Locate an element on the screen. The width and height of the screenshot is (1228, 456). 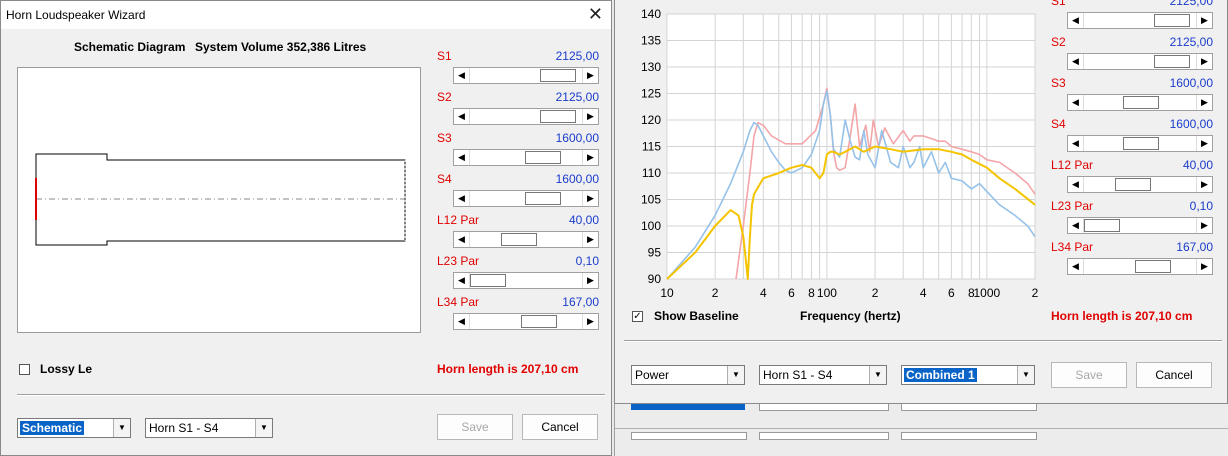
horn-length-label: Horn length is 207,10 cm is located at coordinates (508, 369).